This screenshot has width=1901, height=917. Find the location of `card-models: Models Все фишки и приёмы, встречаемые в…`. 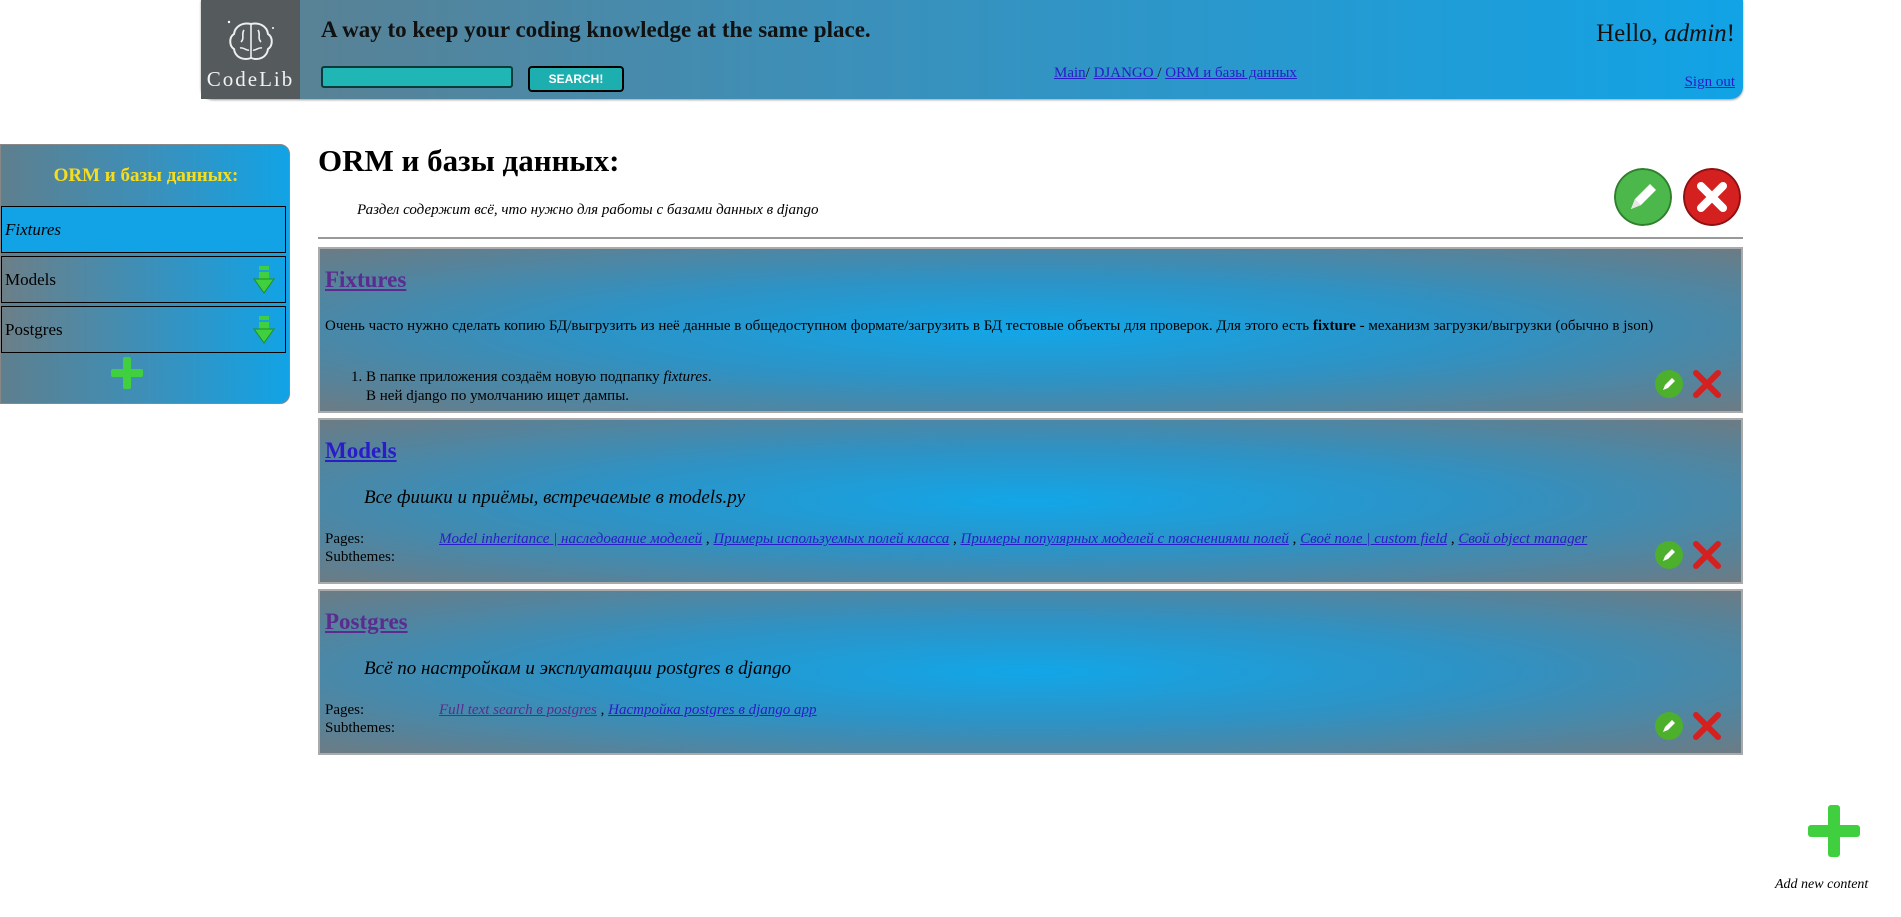

card-models: Models Все фишки и приёмы, встречаемые в… is located at coordinates (1030, 501).